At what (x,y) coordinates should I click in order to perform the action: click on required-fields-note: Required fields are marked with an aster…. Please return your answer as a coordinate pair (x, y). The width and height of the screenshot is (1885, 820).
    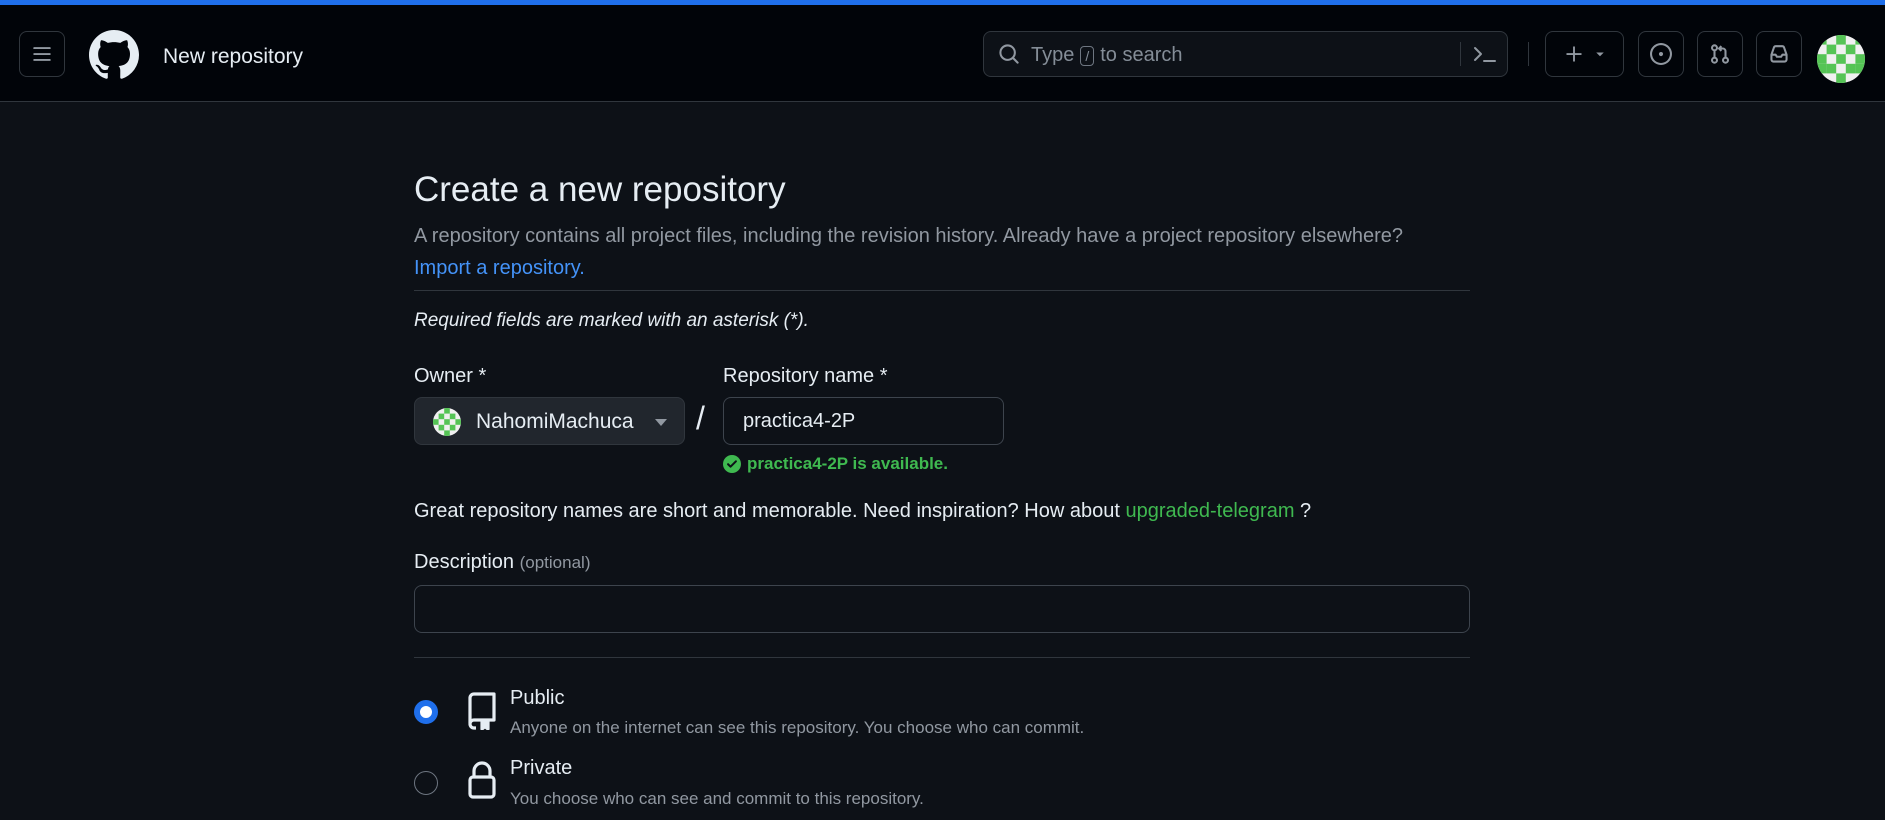
    Looking at the image, I should click on (611, 320).